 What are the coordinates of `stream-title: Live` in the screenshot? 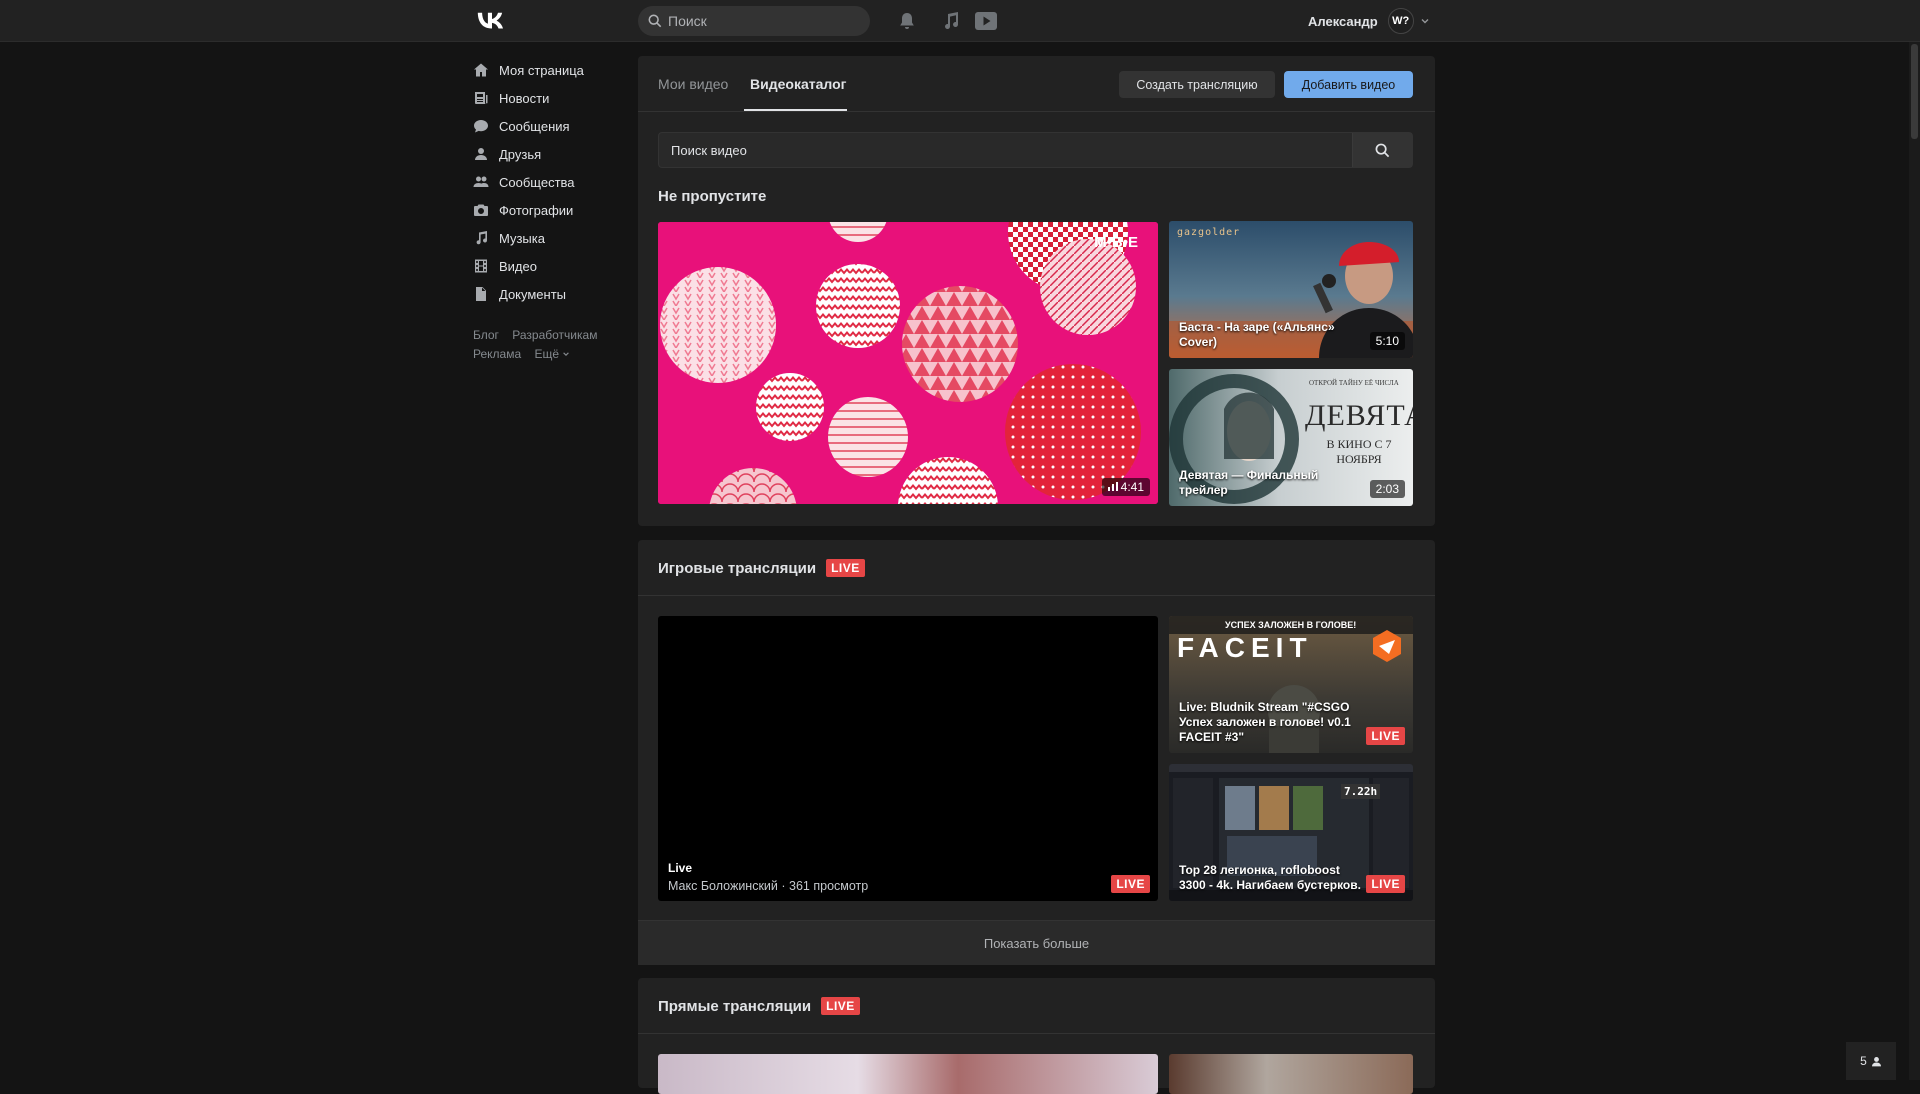 It's located at (680, 868).